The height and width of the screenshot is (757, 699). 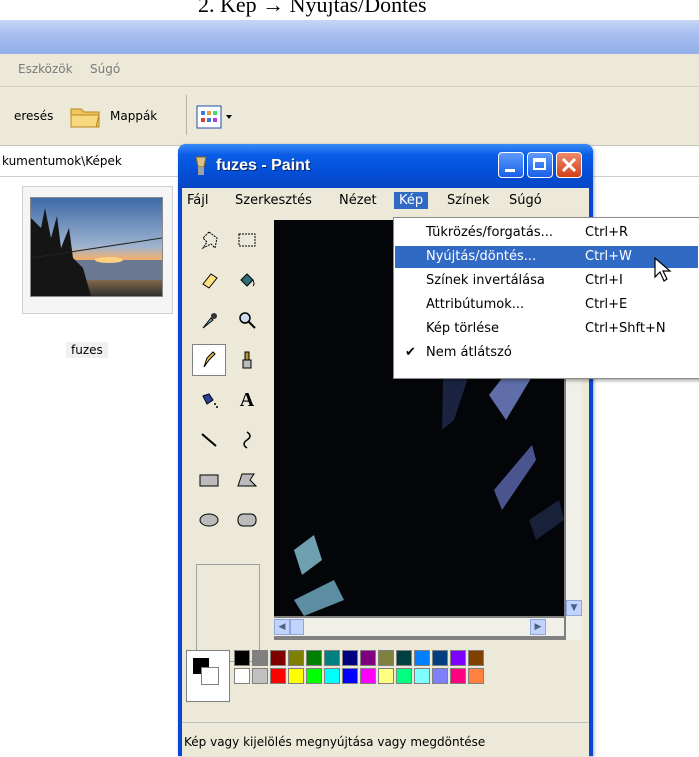 What do you see at coordinates (218, 118) in the screenshot?
I see `views-button` at bounding box center [218, 118].